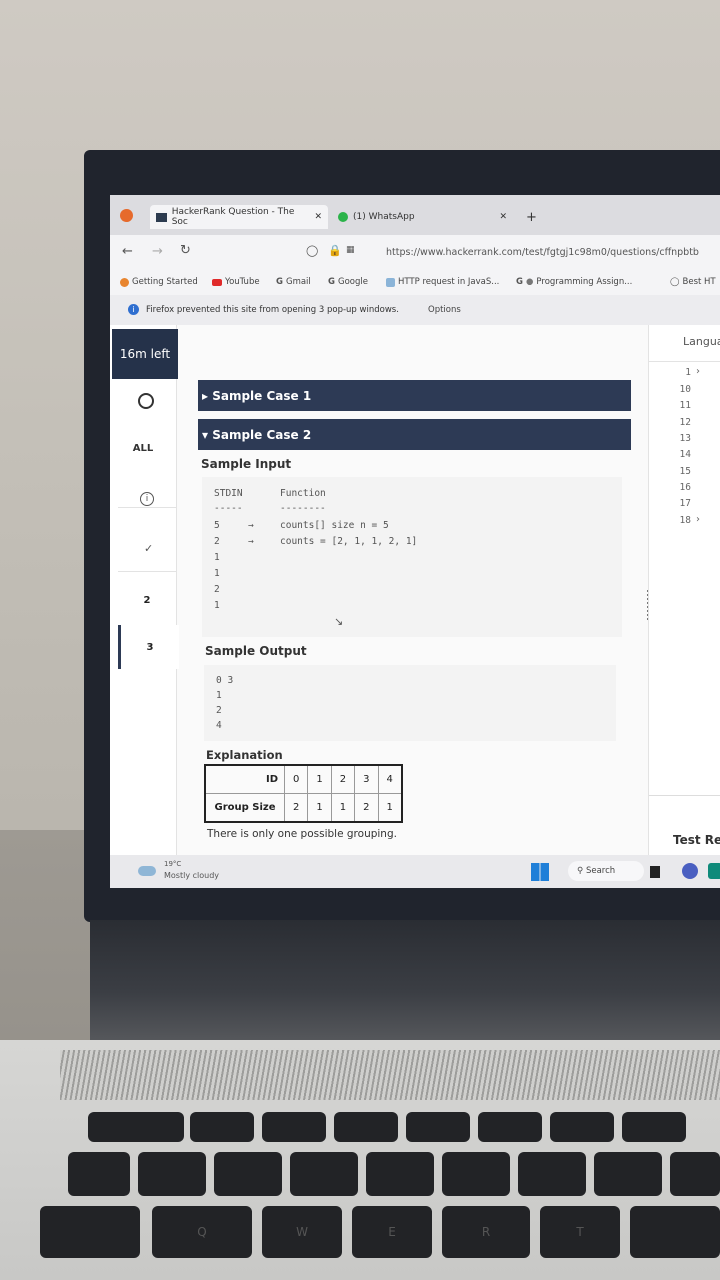  I want to click on reload-icon: ↻, so click(185, 250).